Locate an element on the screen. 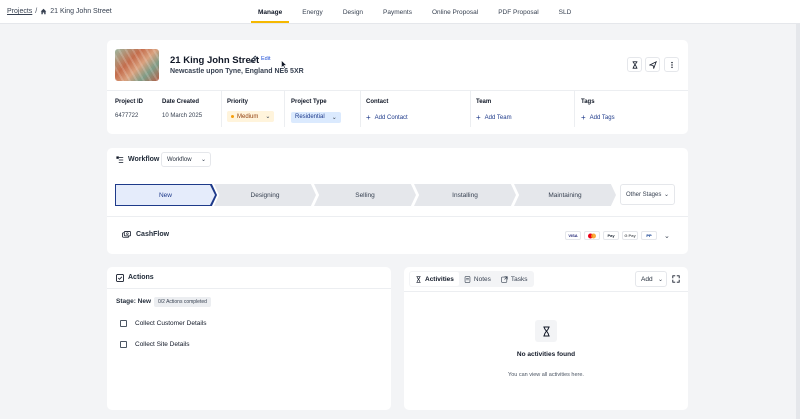  project-id-label: Project ID is located at coordinates (129, 102).